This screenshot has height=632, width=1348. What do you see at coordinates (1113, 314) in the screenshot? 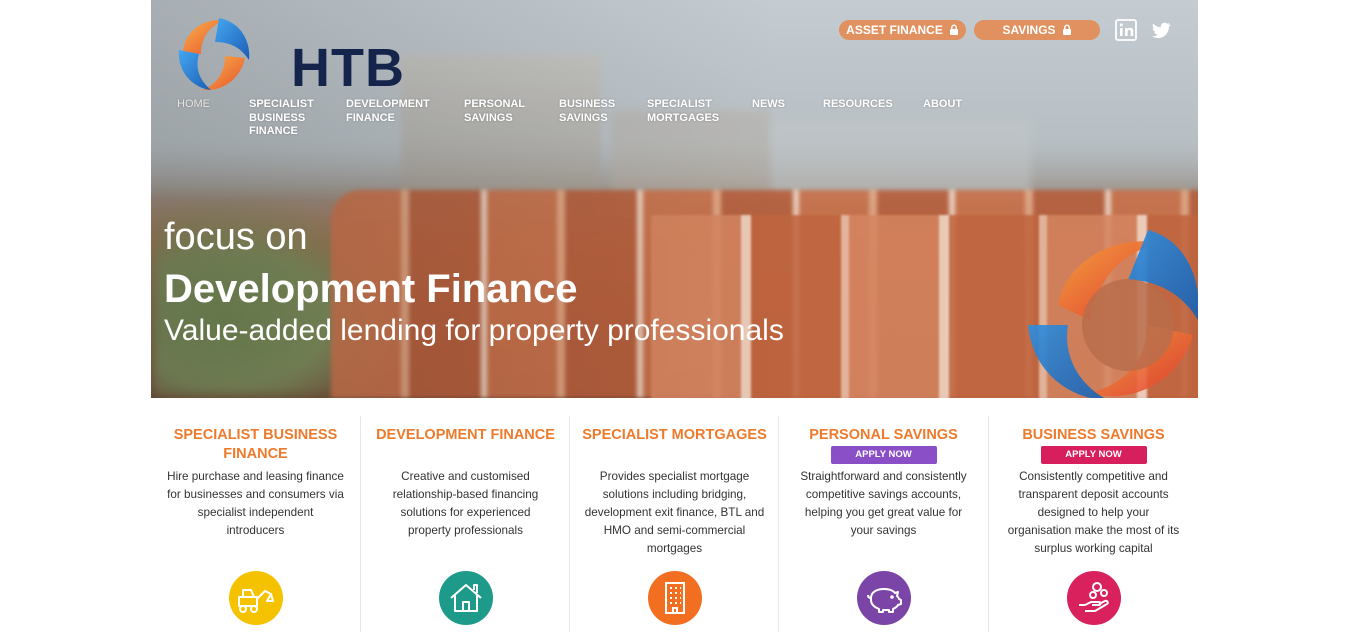
I see `brand-swirl-graphic` at bounding box center [1113, 314].